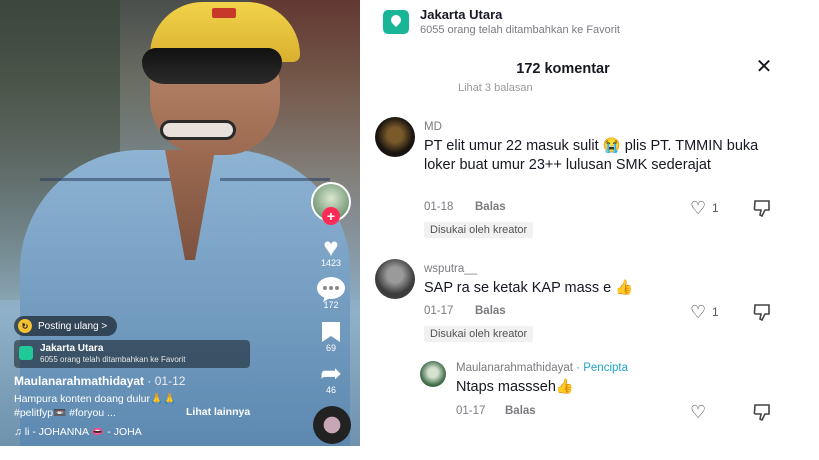 The image size is (819, 460). Describe the element at coordinates (331, 216) in the screenshot. I see `follow-plus-icon: +` at that location.